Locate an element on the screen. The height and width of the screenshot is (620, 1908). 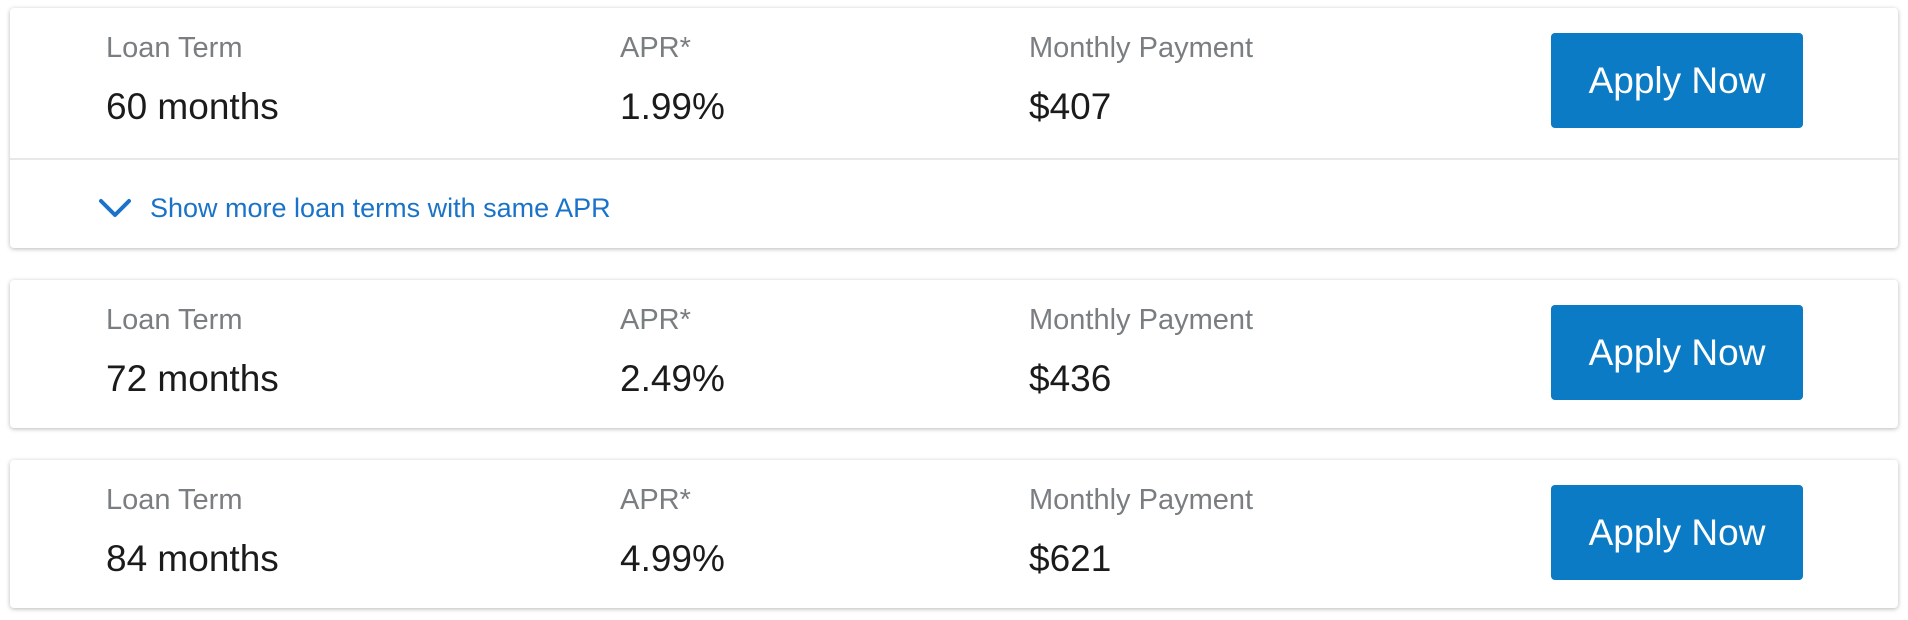
apr-value: 4.99% is located at coordinates (672, 558).